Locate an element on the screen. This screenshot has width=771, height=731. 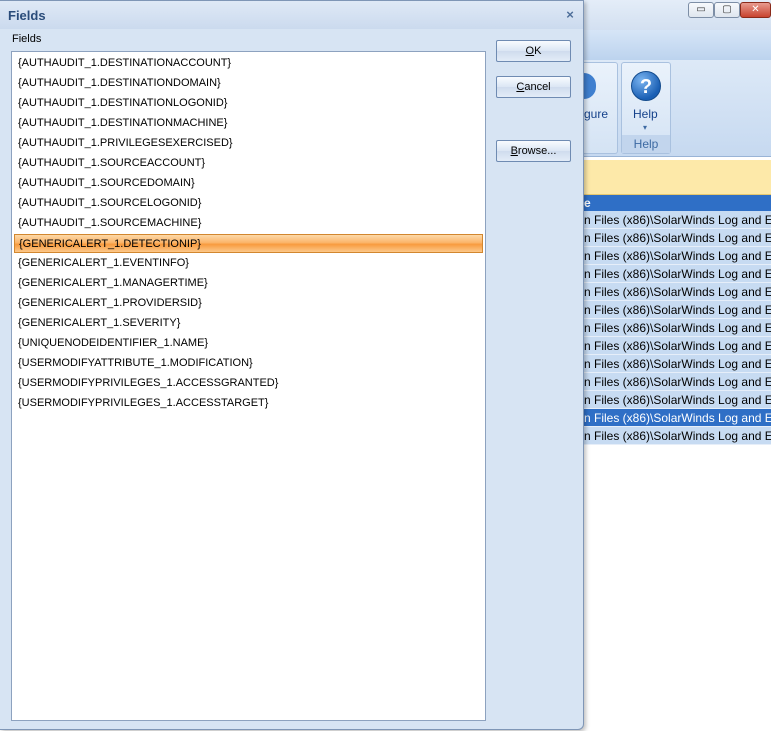
close-icon: ✕ is located at coordinates (755, 9).